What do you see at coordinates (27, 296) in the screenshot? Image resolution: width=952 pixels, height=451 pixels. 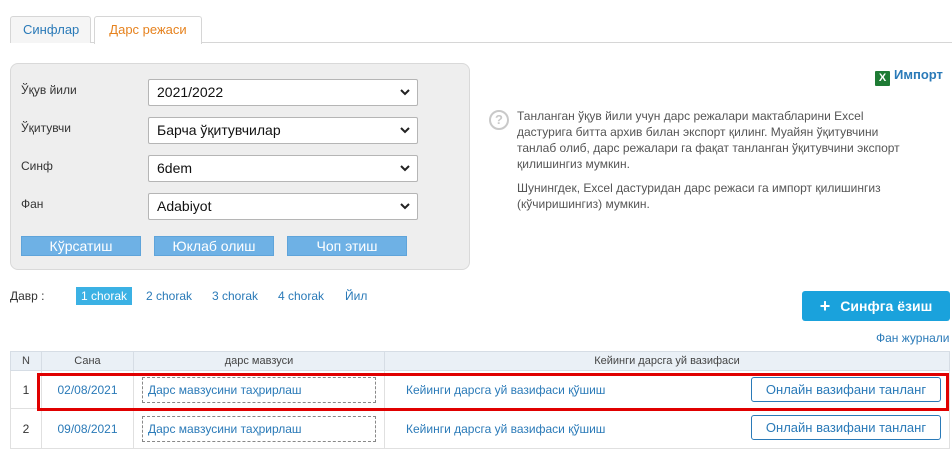 I see `period-label: Давр :` at bounding box center [27, 296].